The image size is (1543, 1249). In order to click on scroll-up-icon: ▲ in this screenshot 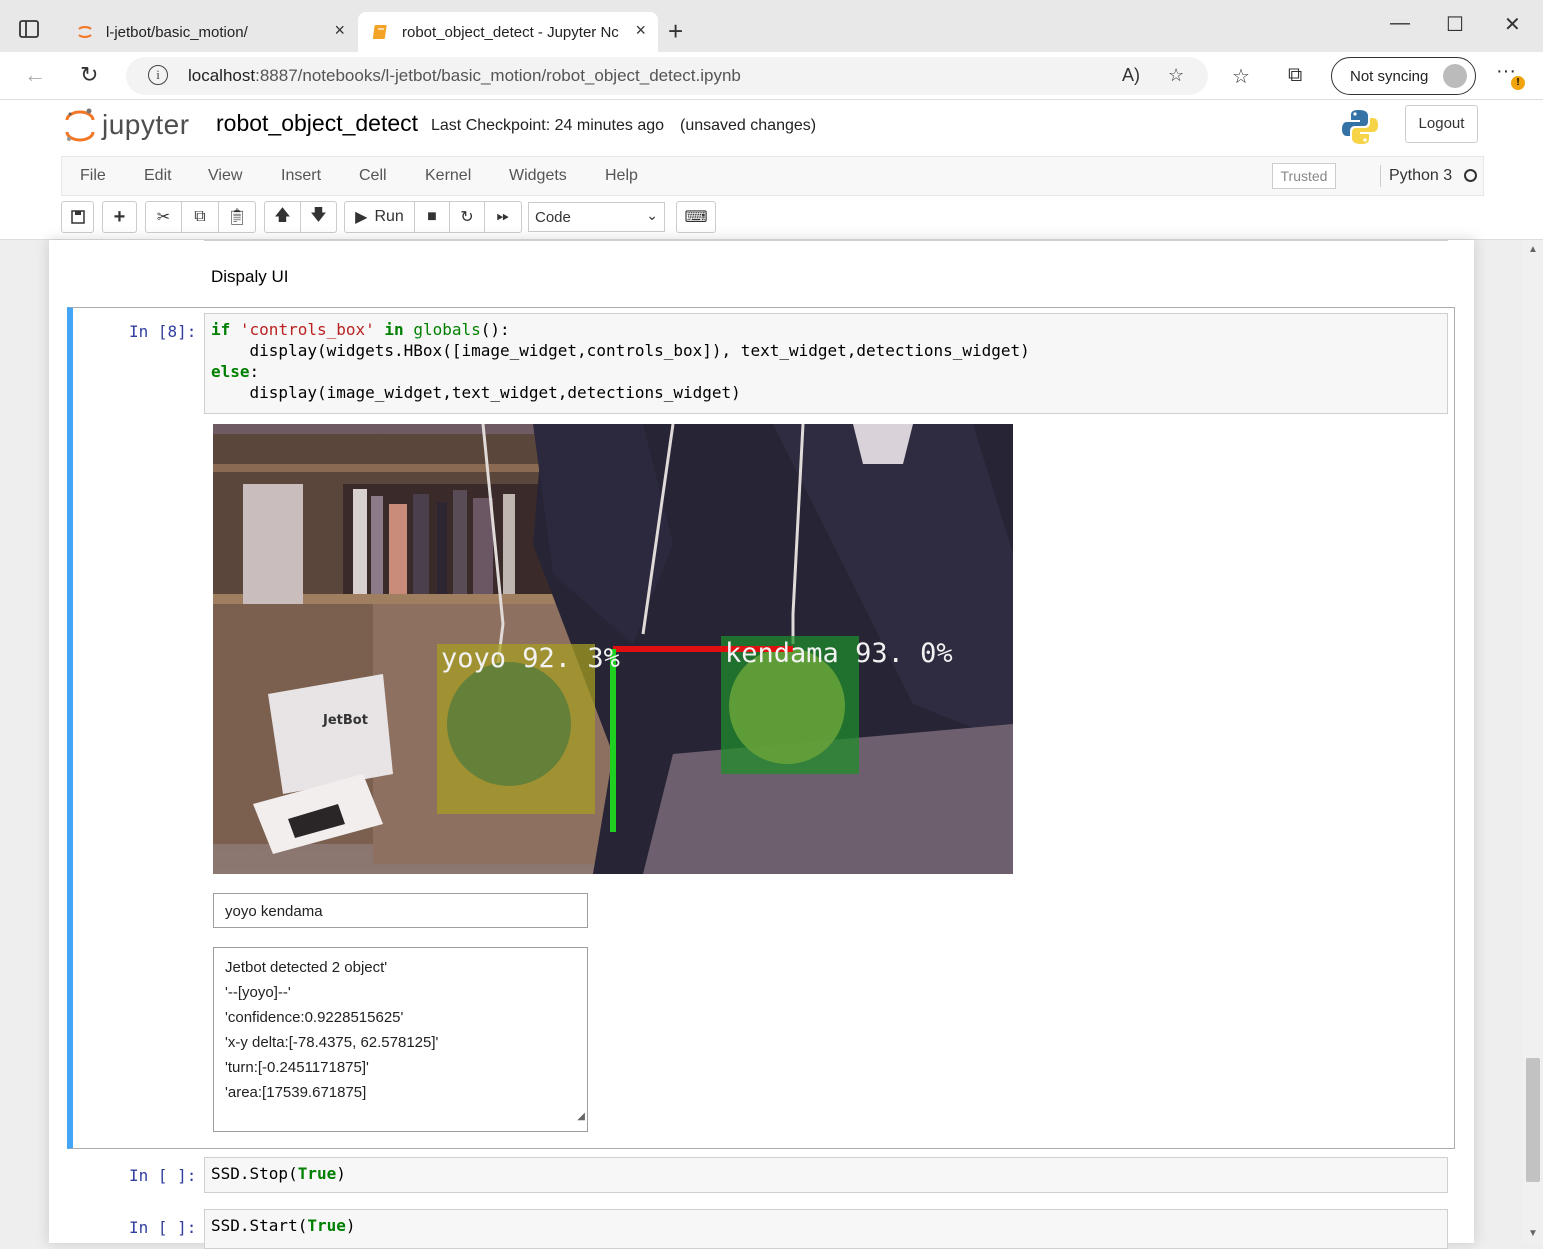, I will do `click(1533, 249)`.